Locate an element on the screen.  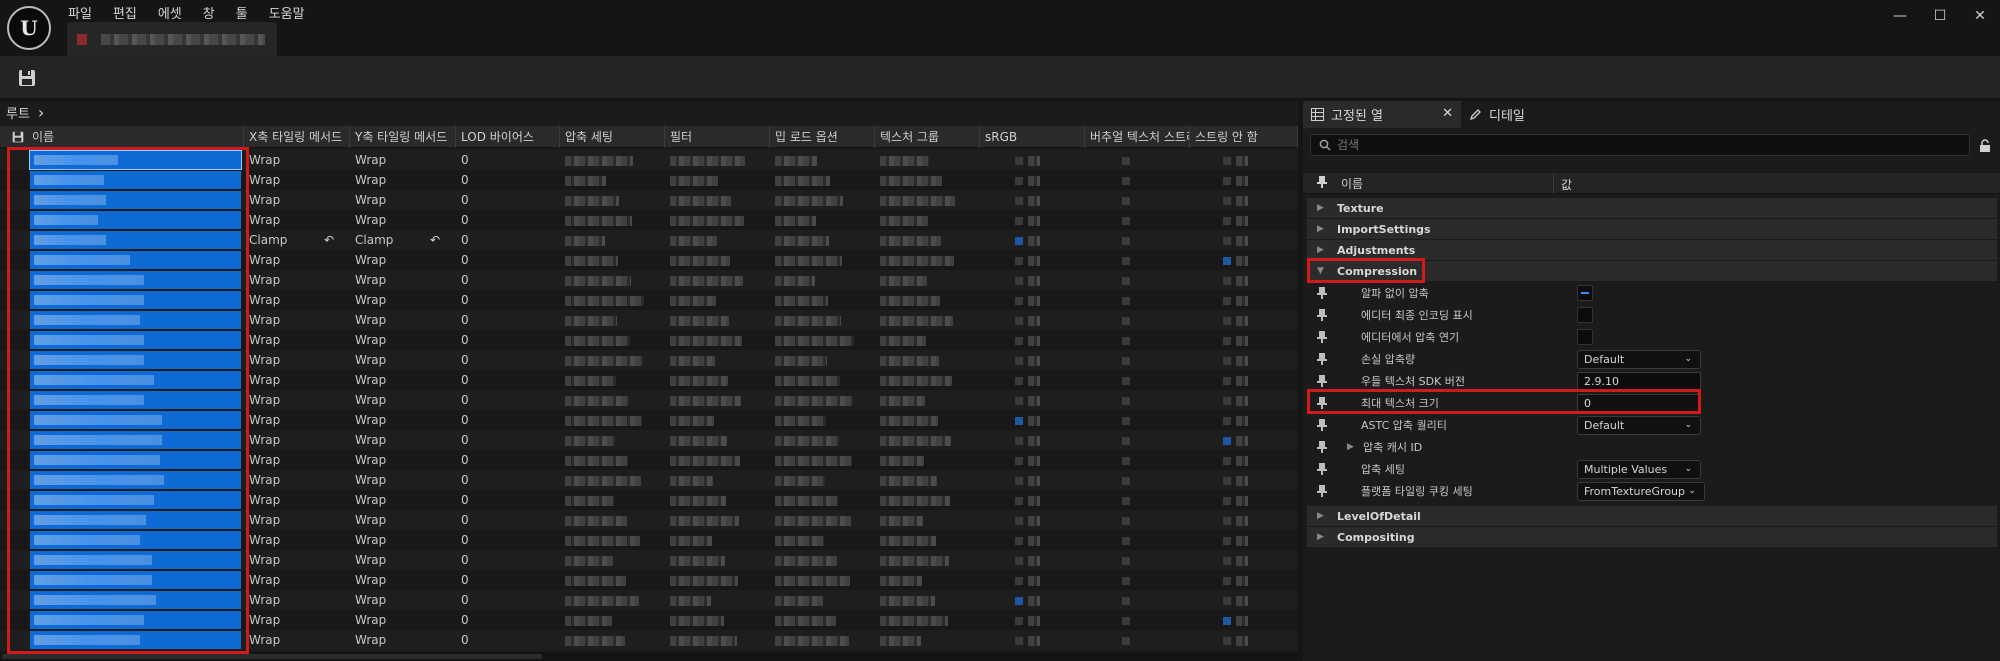
tab-details: 디테일 is located at coordinates (1497, 114).